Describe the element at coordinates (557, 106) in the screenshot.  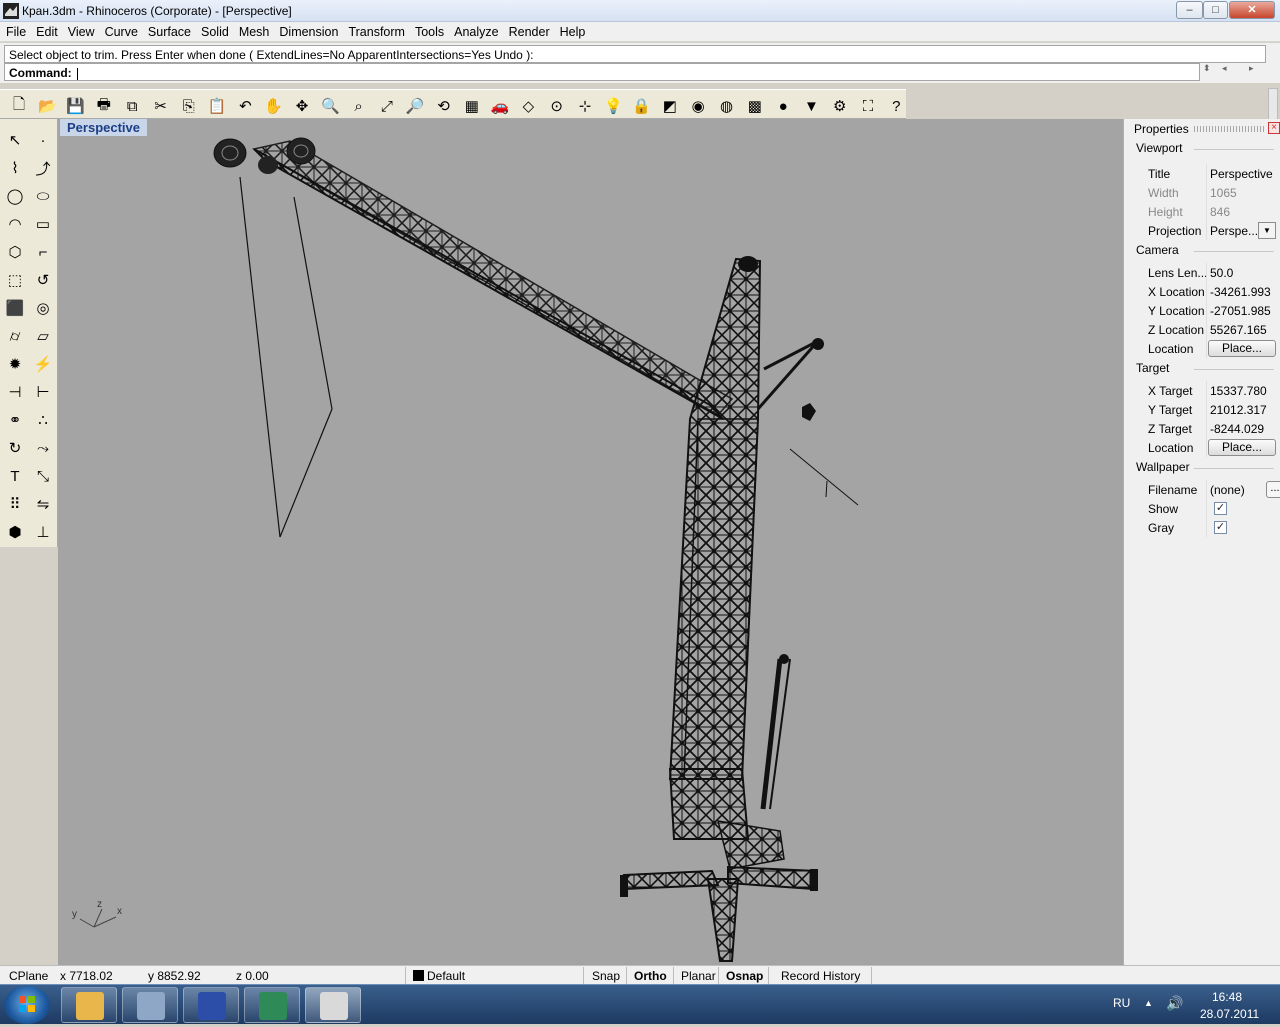
I see `cplane-icon: ⊙` at that location.